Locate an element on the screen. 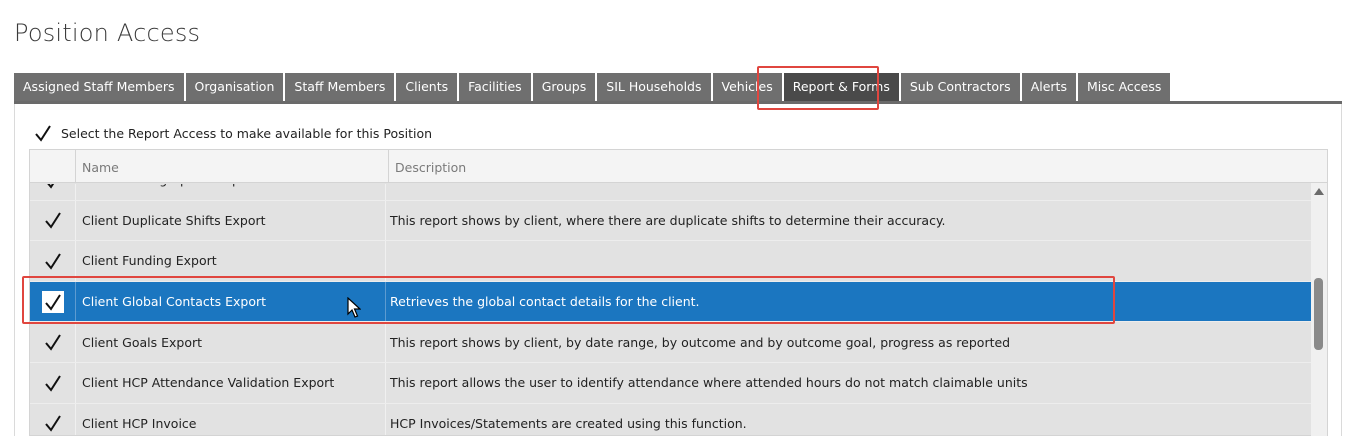  row-name: Client Funding Export is located at coordinates (231, 261).